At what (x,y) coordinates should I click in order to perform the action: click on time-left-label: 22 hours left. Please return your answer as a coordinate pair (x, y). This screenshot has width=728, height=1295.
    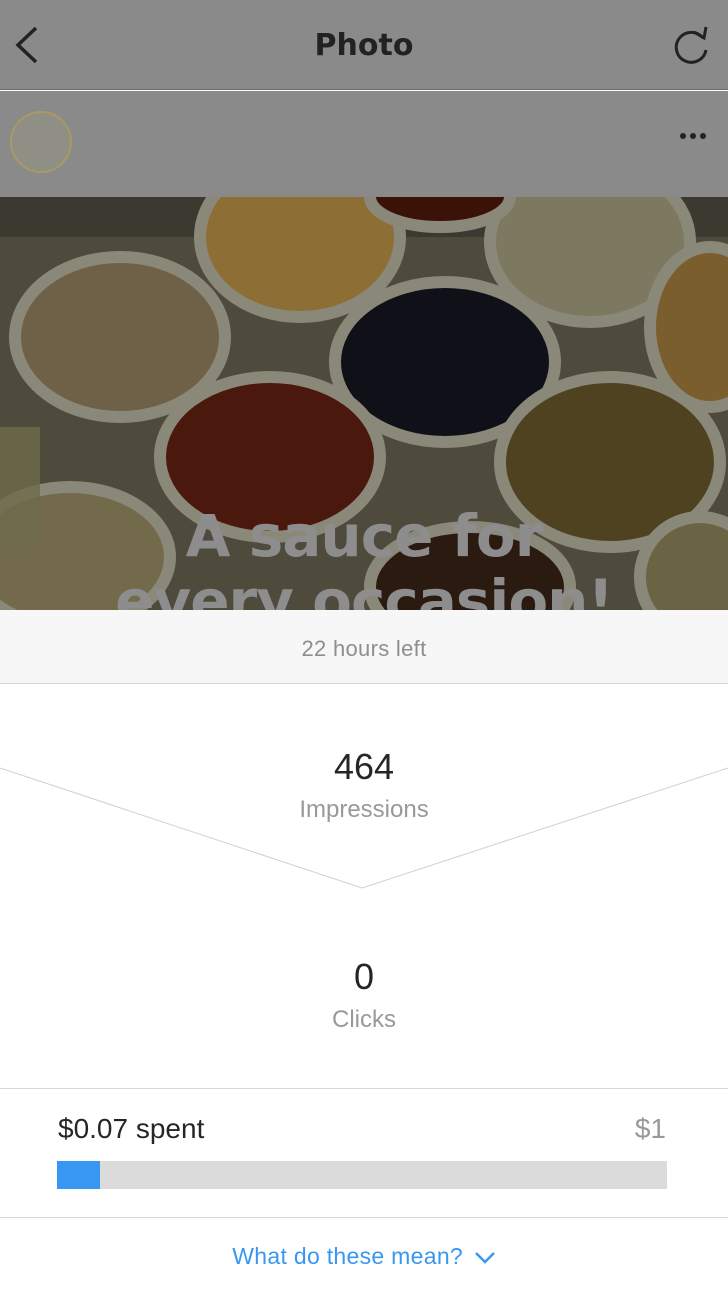
    Looking at the image, I should click on (364, 648).